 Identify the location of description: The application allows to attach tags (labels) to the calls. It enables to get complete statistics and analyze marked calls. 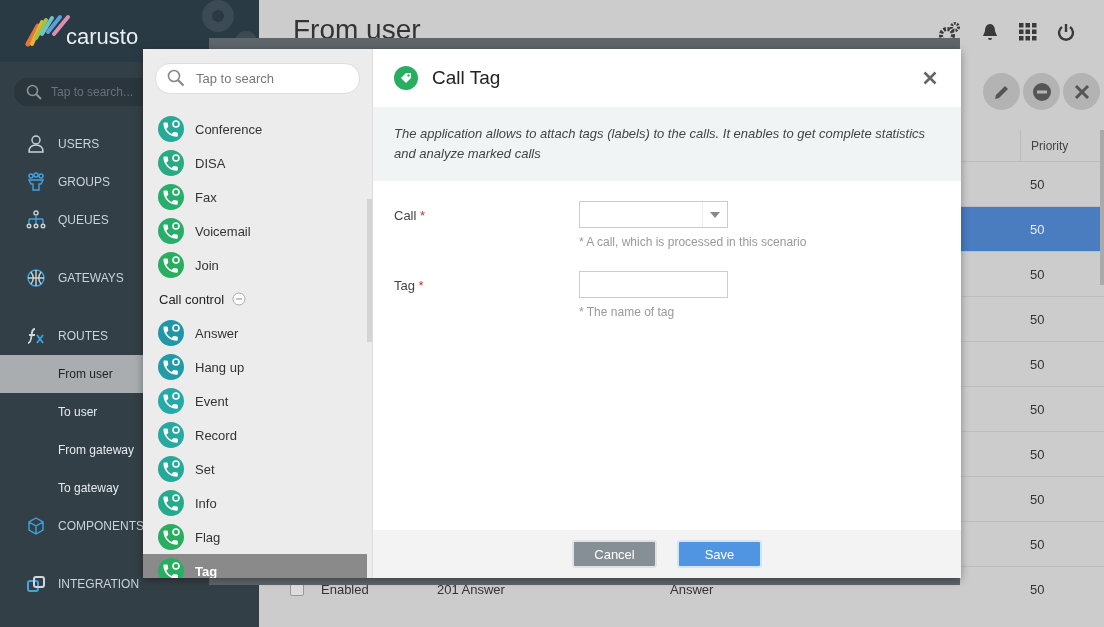
(667, 144).